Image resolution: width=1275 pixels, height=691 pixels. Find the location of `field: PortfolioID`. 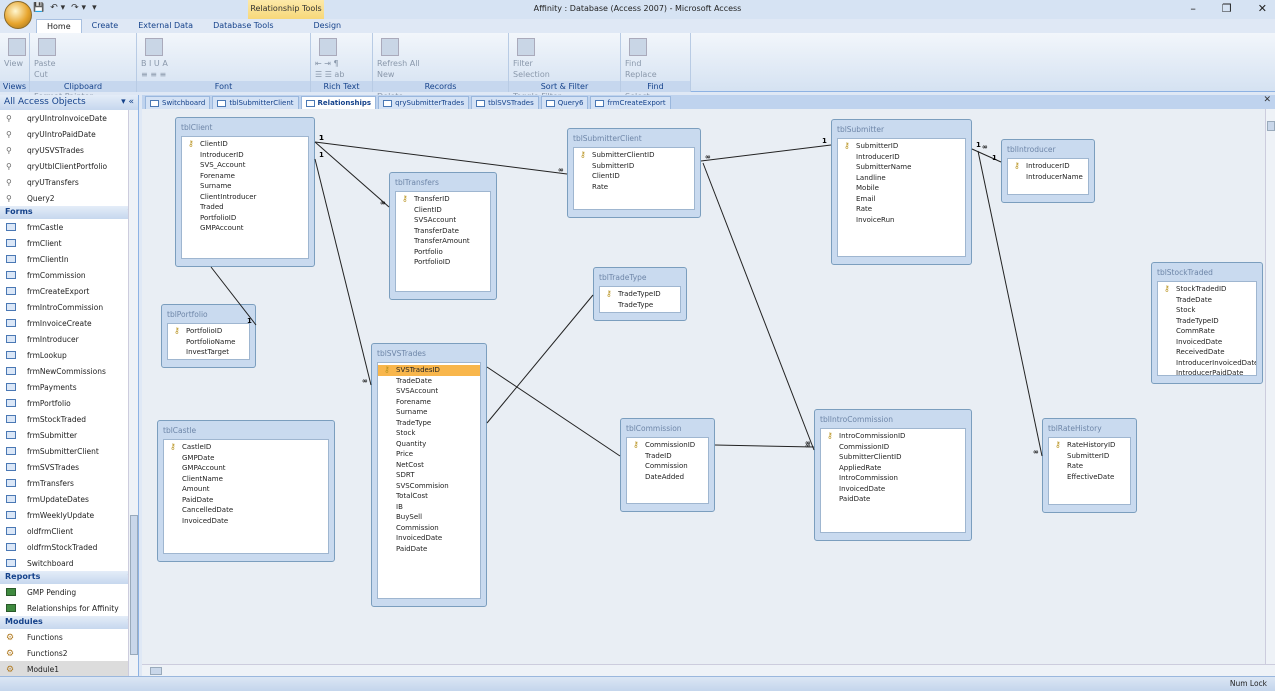

field: PortfolioID is located at coordinates (245, 218).